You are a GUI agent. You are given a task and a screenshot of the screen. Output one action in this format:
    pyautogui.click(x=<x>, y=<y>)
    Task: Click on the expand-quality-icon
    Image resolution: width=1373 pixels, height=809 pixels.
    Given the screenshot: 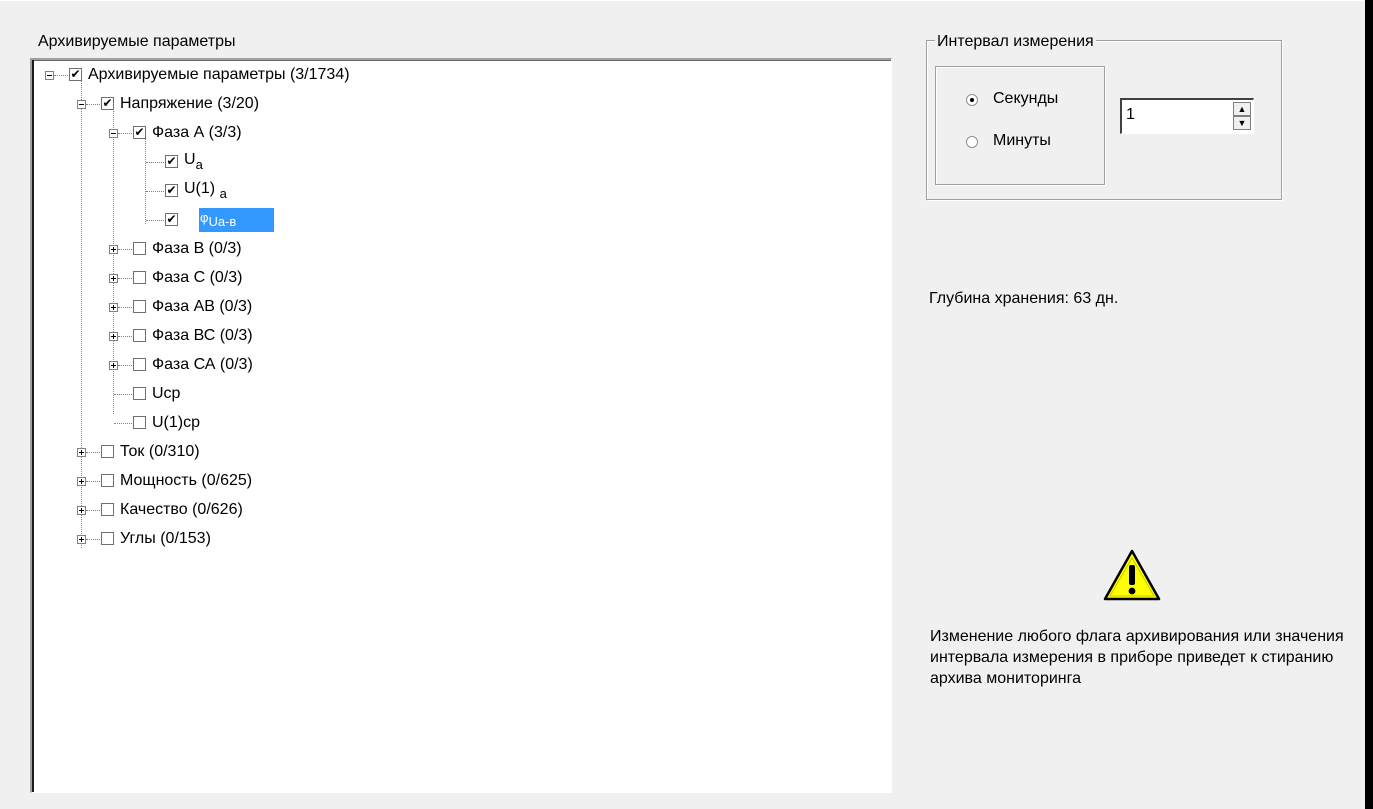 What is the action you would take?
    pyautogui.click(x=81, y=510)
    